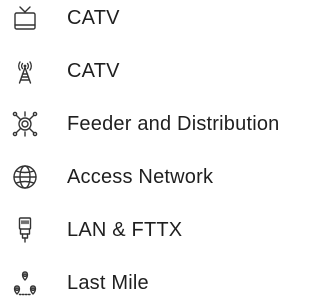  I want to click on menu-item-label: Feeder and Distribution, so click(173, 123).